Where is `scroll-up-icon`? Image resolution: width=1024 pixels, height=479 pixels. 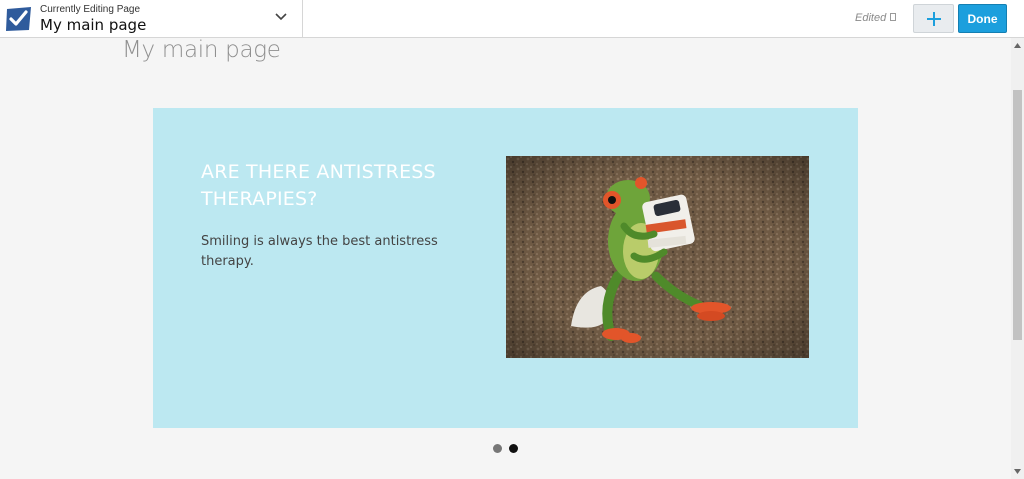
scroll-up-icon is located at coordinates (1017, 45).